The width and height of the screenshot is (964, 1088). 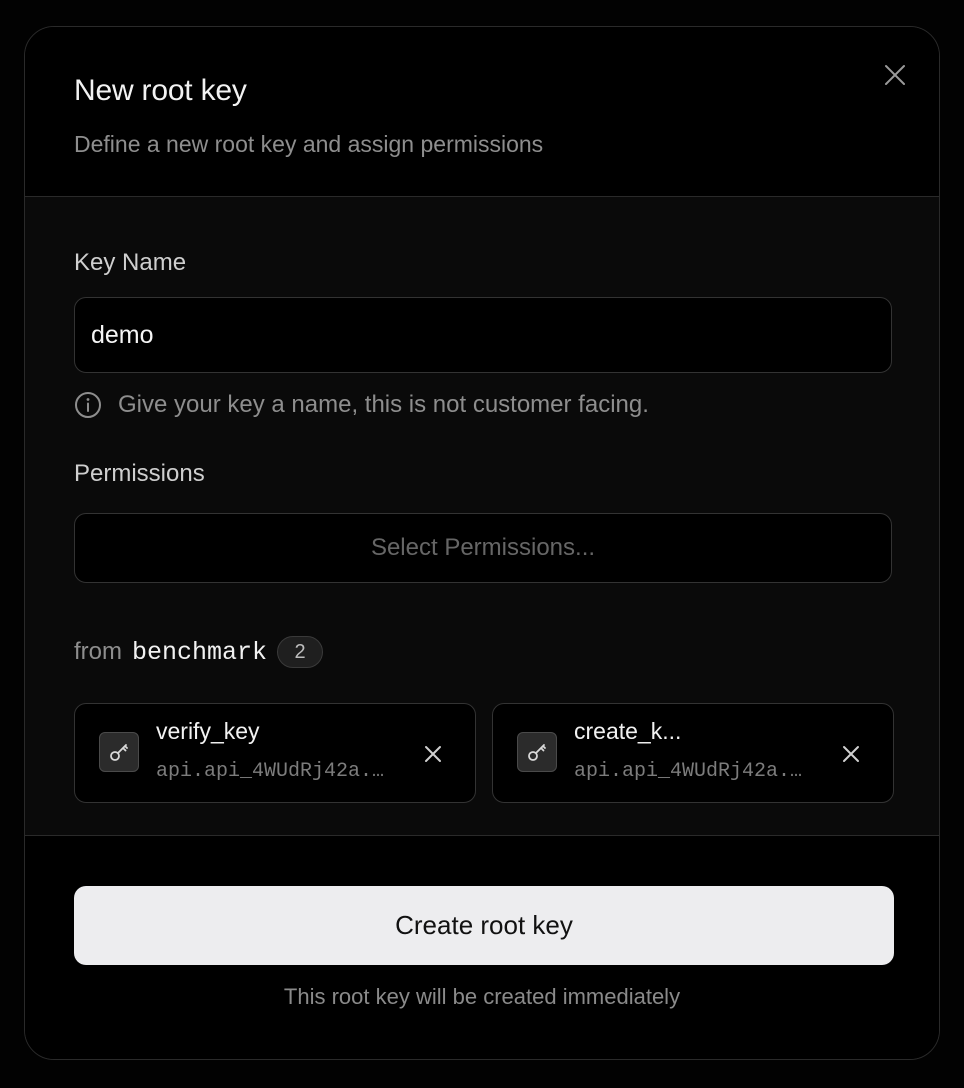 What do you see at coordinates (300, 652) in the screenshot?
I see `permission-count-badge: 2` at bounding box center [300, 652].